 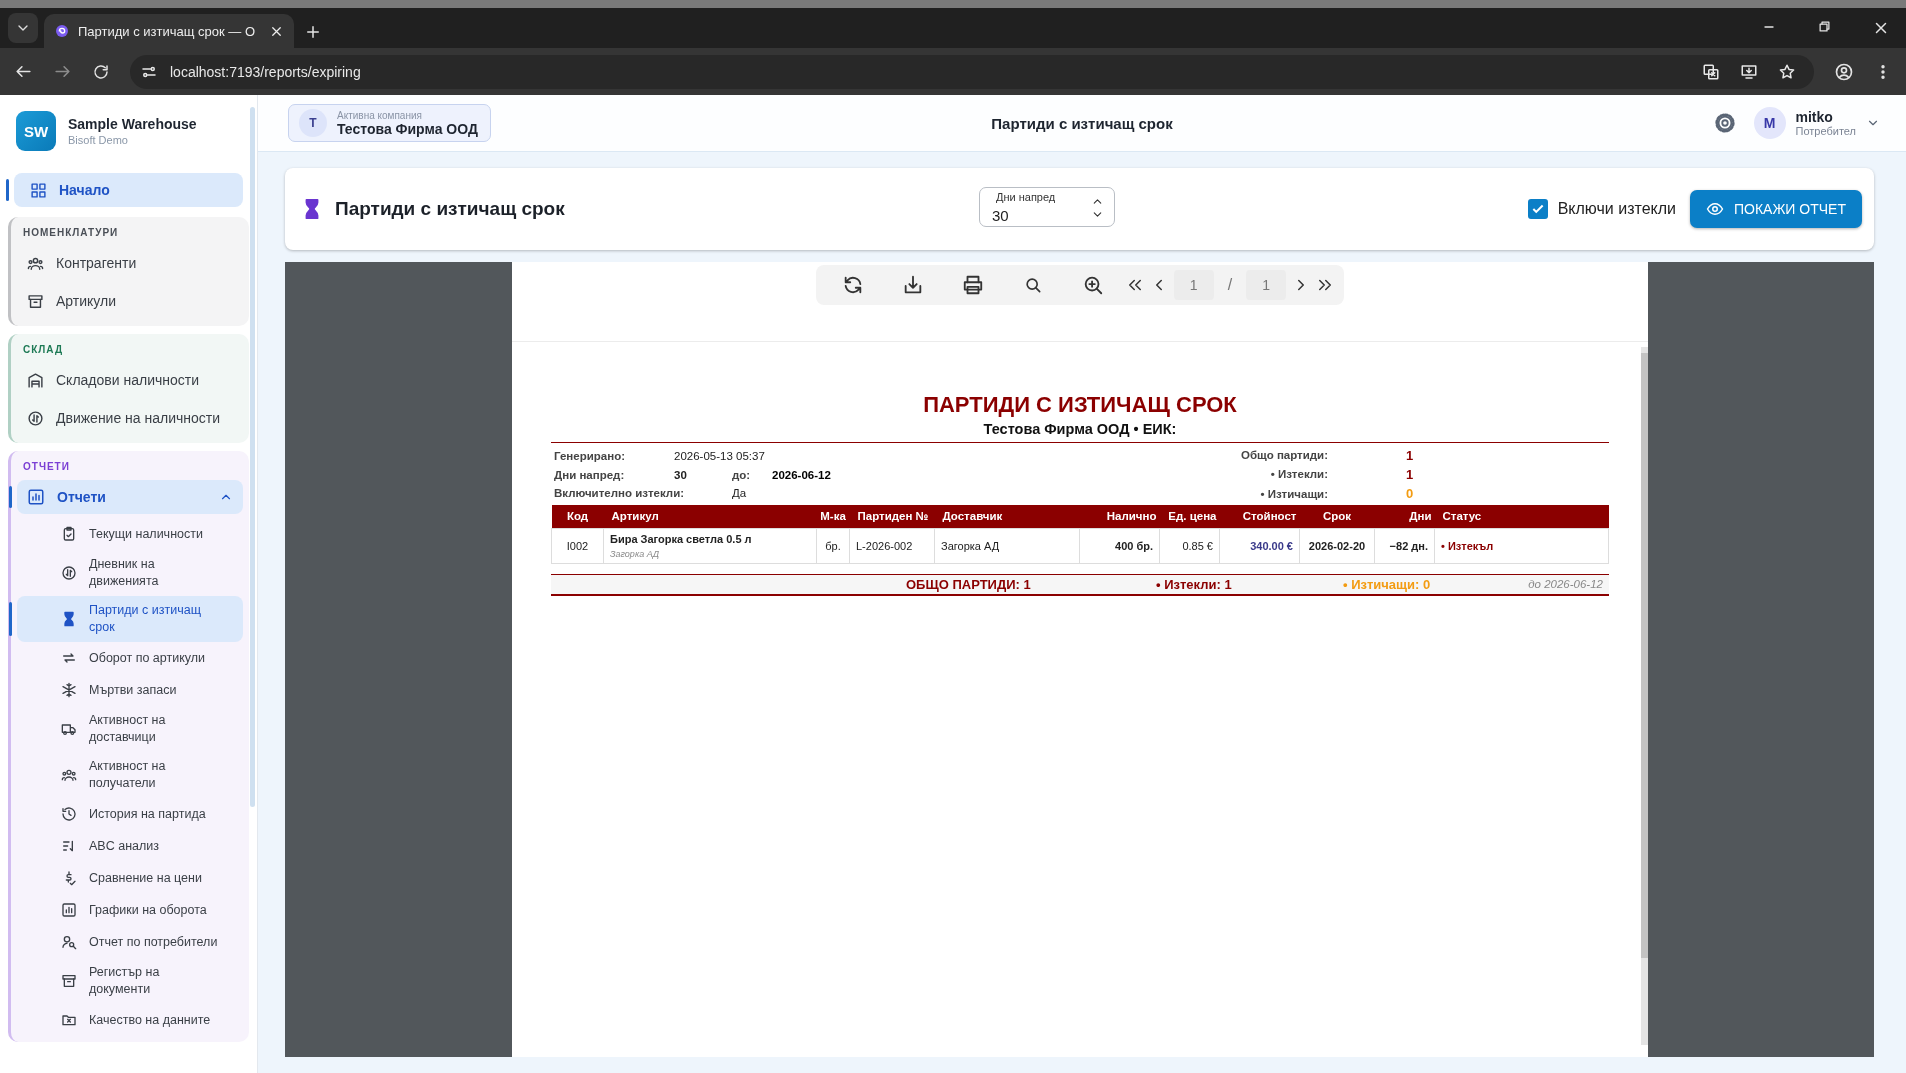 What do you see at coordinates (833, 545) in the screenshot?
I see `table-cell: бр.` at bounding box center [833, 545].